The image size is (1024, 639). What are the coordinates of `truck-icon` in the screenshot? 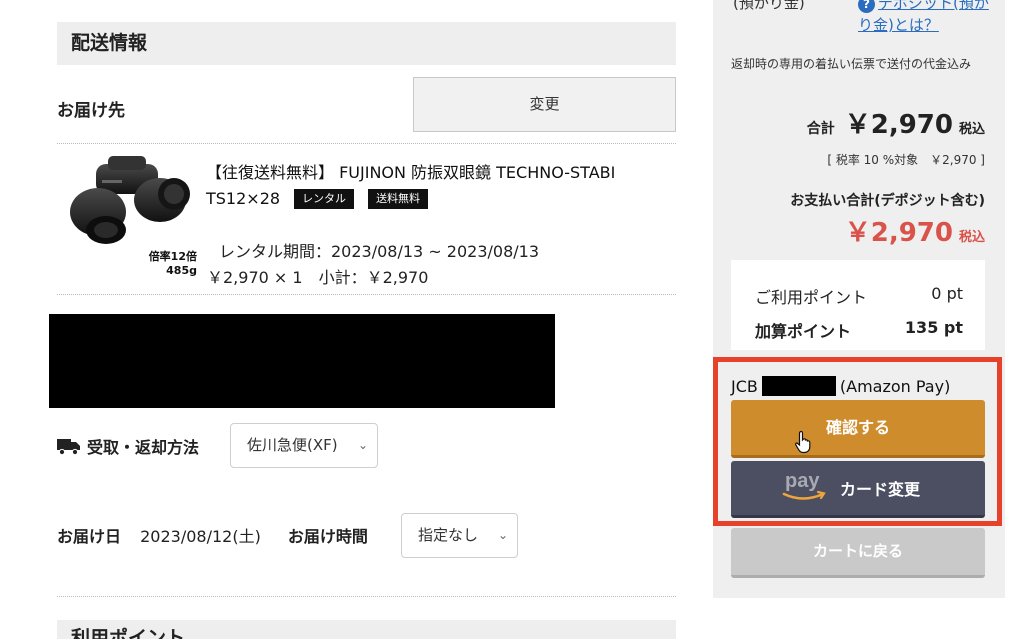 It's located at (68, 447).